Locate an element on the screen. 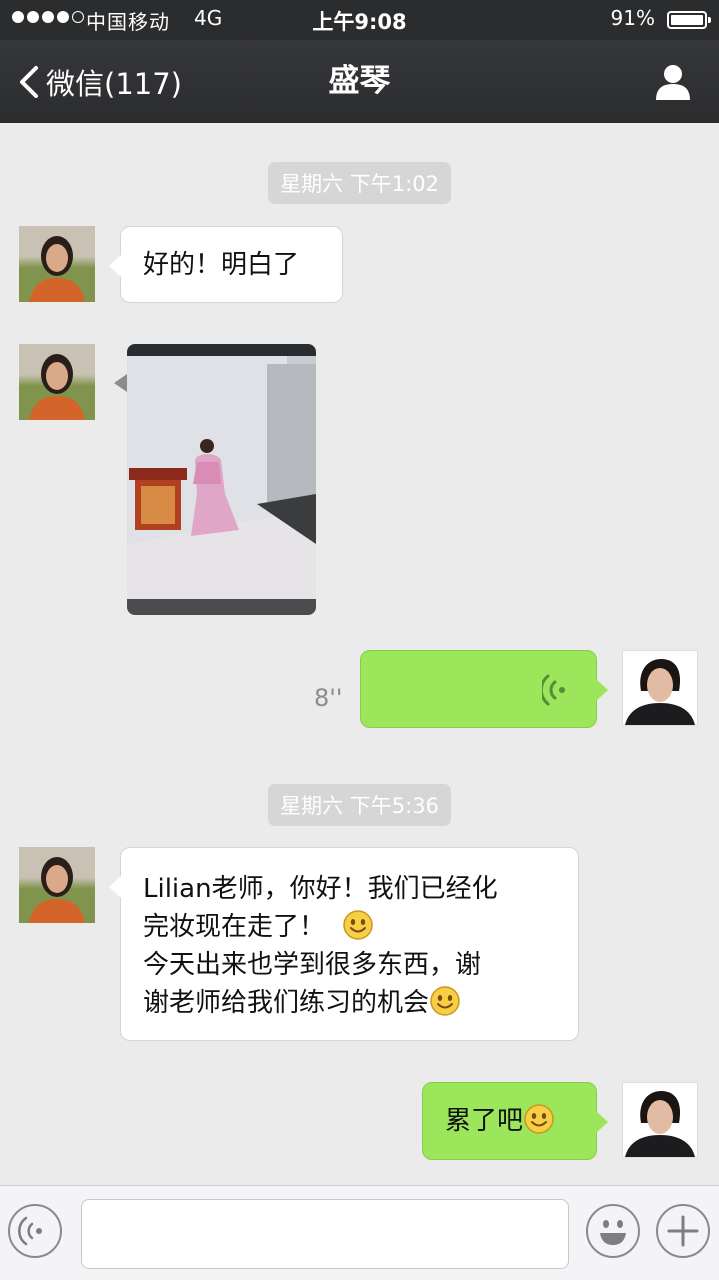  back-label: 微信(117) is located at coordinates (114, 83).